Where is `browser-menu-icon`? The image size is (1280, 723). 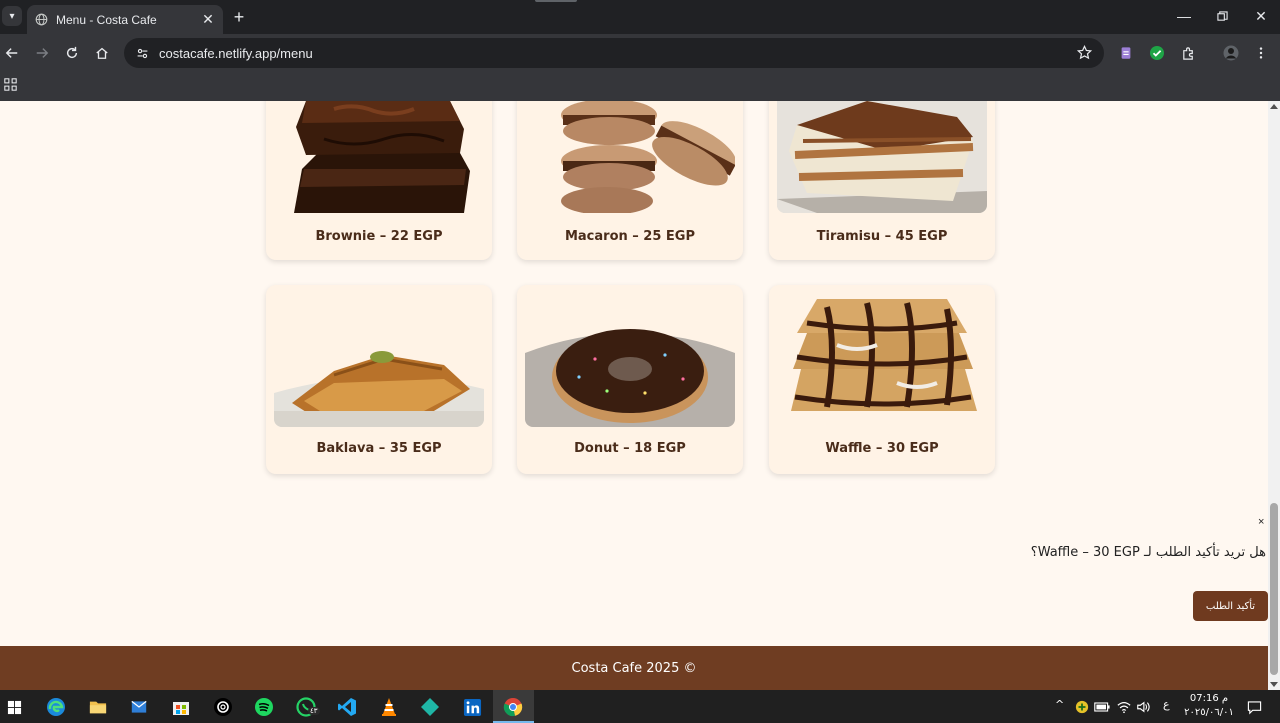
browser-menu-icon is located at coordinates (1261, 53).